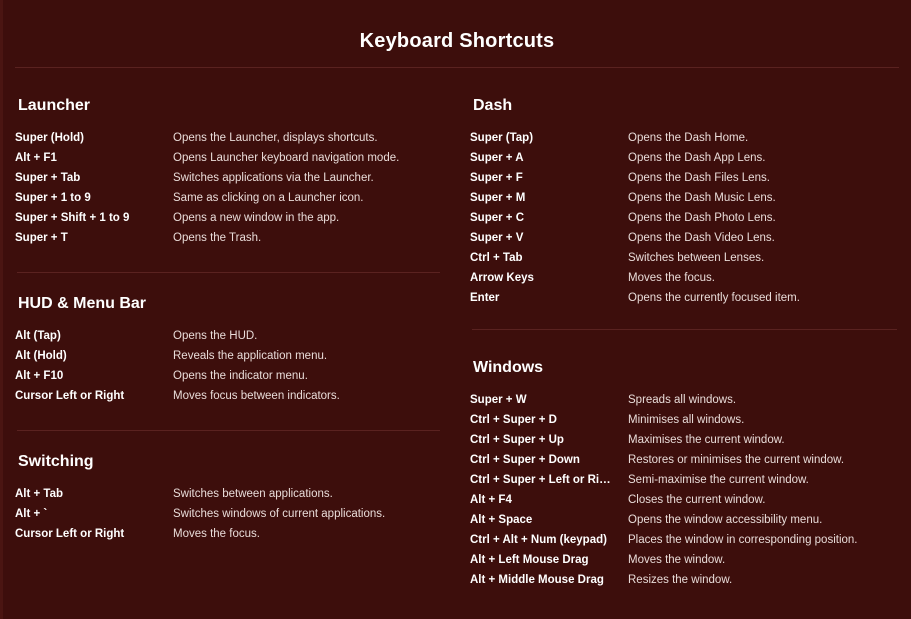  I want to click on shortcut-description: Resizes the window., so click(680, 580).